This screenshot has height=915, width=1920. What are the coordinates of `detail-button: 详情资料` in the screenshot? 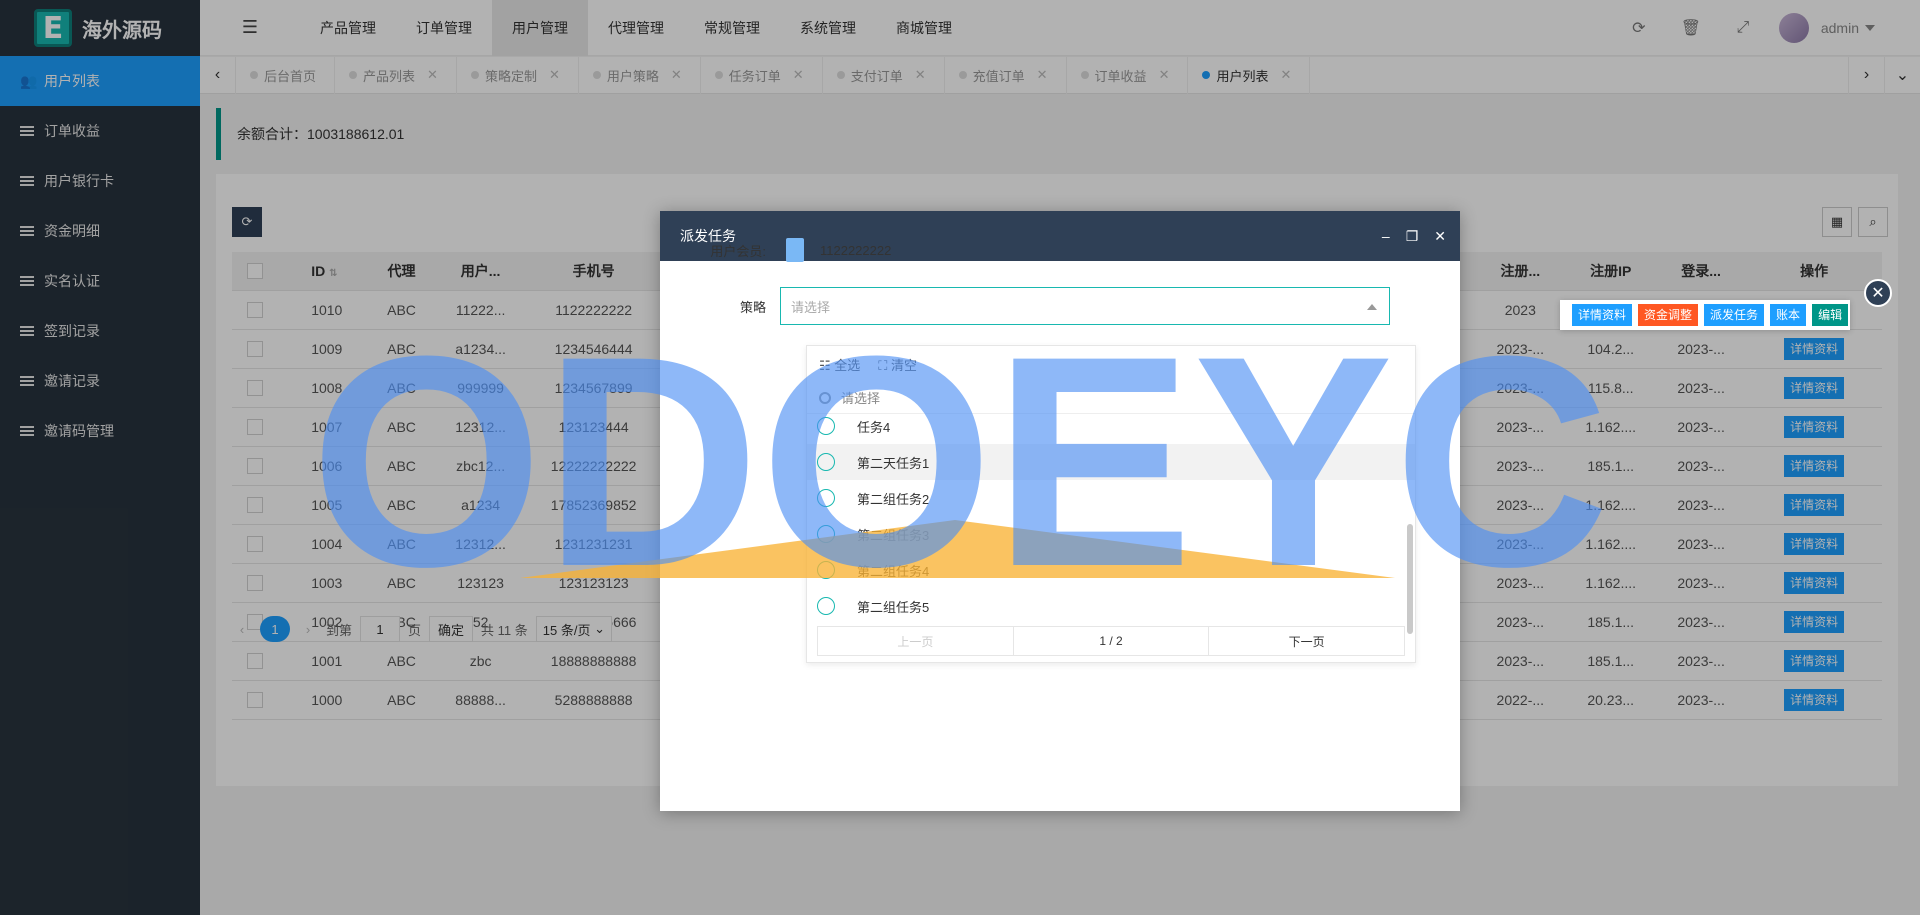 It's located at (1602, 315).